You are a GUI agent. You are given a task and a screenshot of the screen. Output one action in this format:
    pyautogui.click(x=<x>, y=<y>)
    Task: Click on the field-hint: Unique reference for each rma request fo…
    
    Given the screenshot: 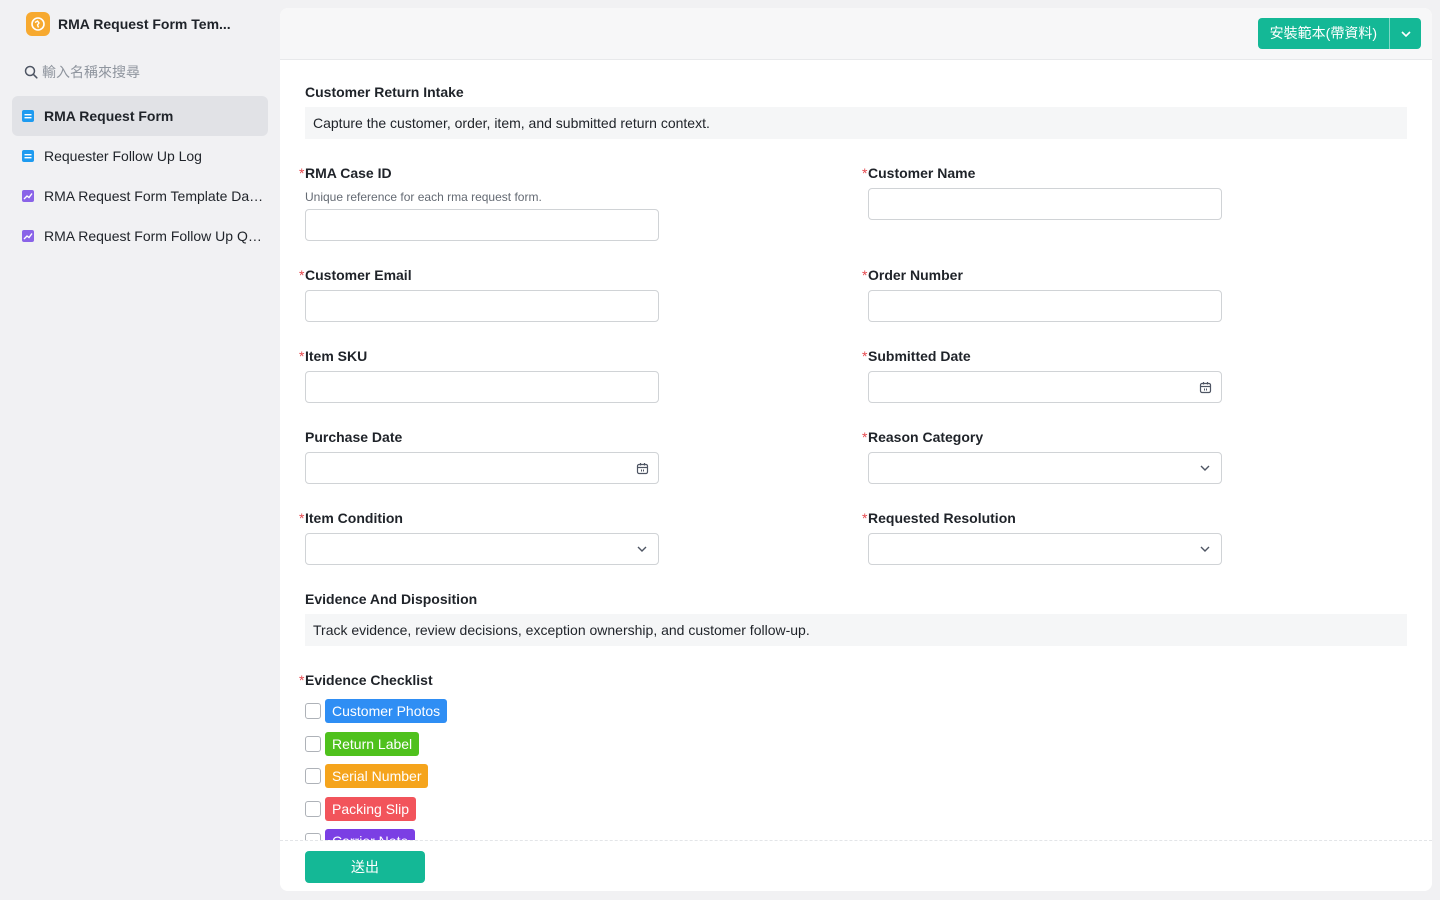 What is the action you would take?
    pyautogui.click(x=423, y=197)
    